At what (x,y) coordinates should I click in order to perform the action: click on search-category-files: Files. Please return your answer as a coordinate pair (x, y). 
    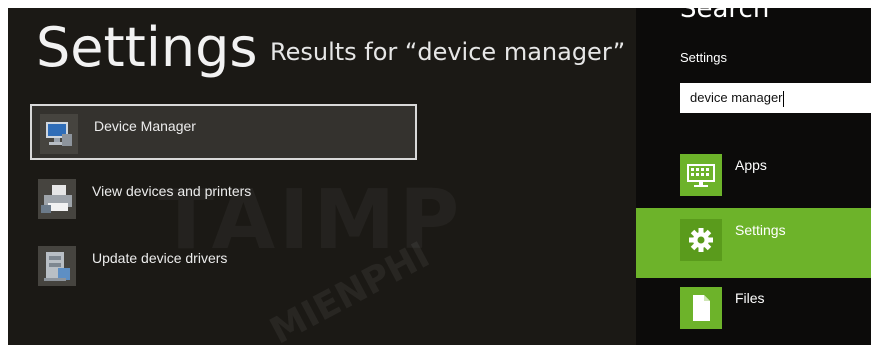
    Looking at the image, I should click on (753, 310).